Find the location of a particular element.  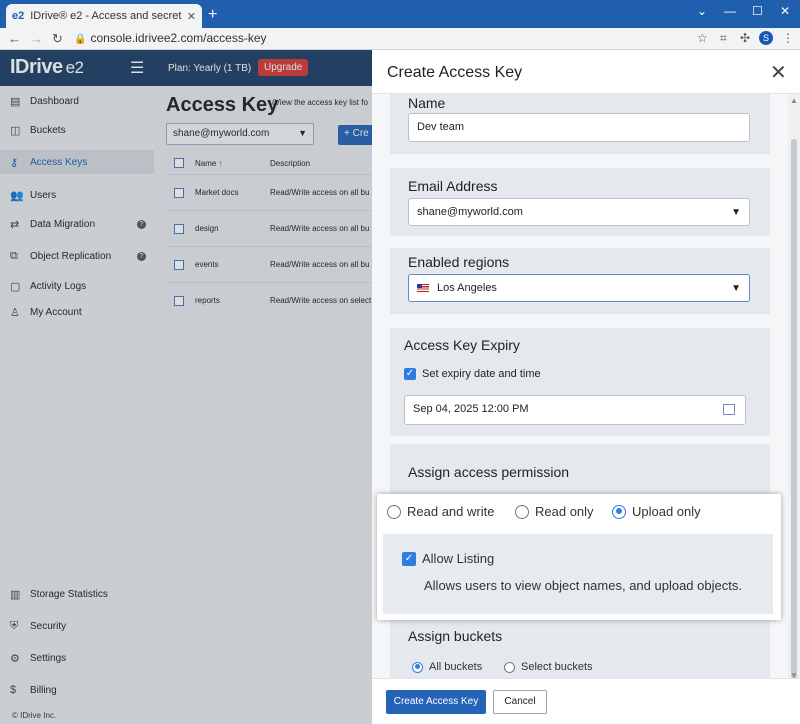

table-row: reports Read/Write access on select is located at coordinates (269, 300).